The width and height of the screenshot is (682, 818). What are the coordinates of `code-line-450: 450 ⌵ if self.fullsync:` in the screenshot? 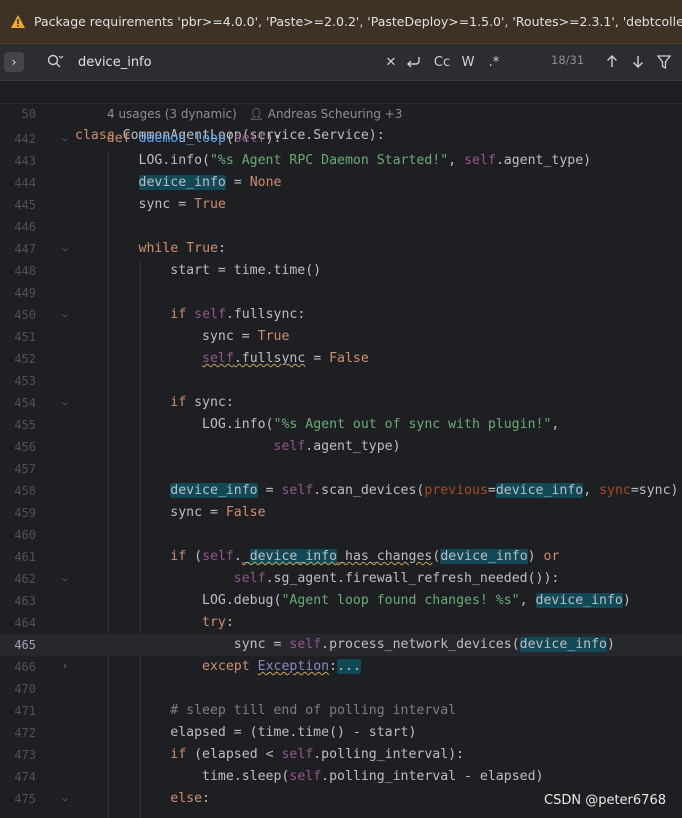 It's located at (341, 315).